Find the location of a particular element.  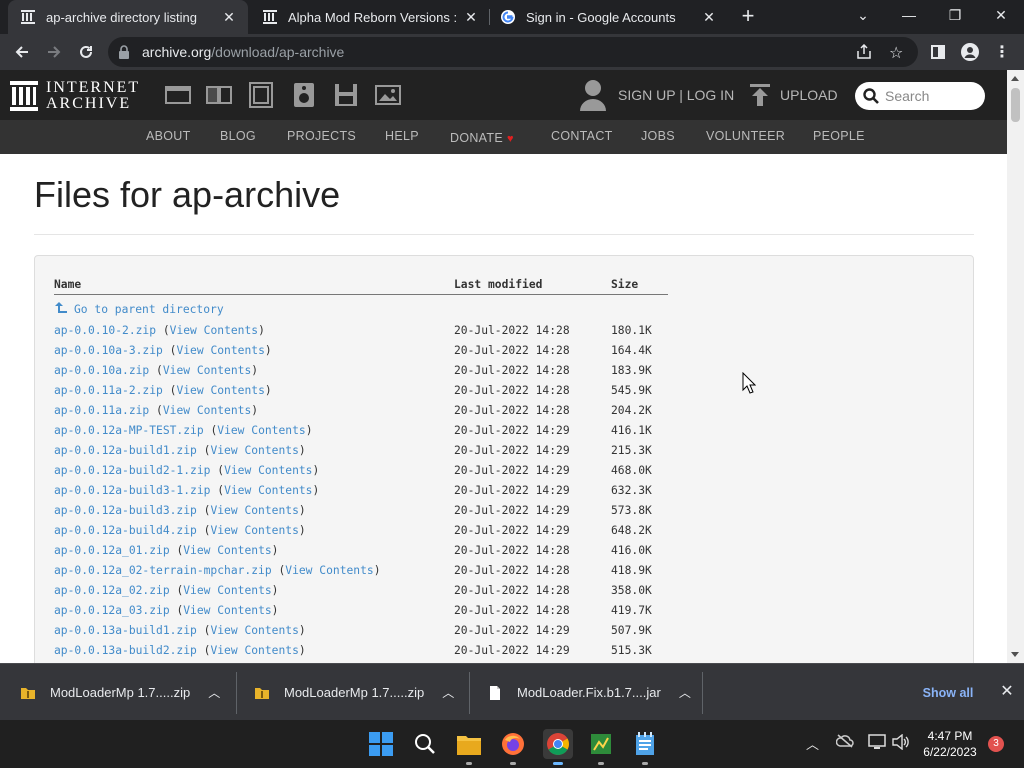

notification-badge: 3 is located at coordinates (996, 744).